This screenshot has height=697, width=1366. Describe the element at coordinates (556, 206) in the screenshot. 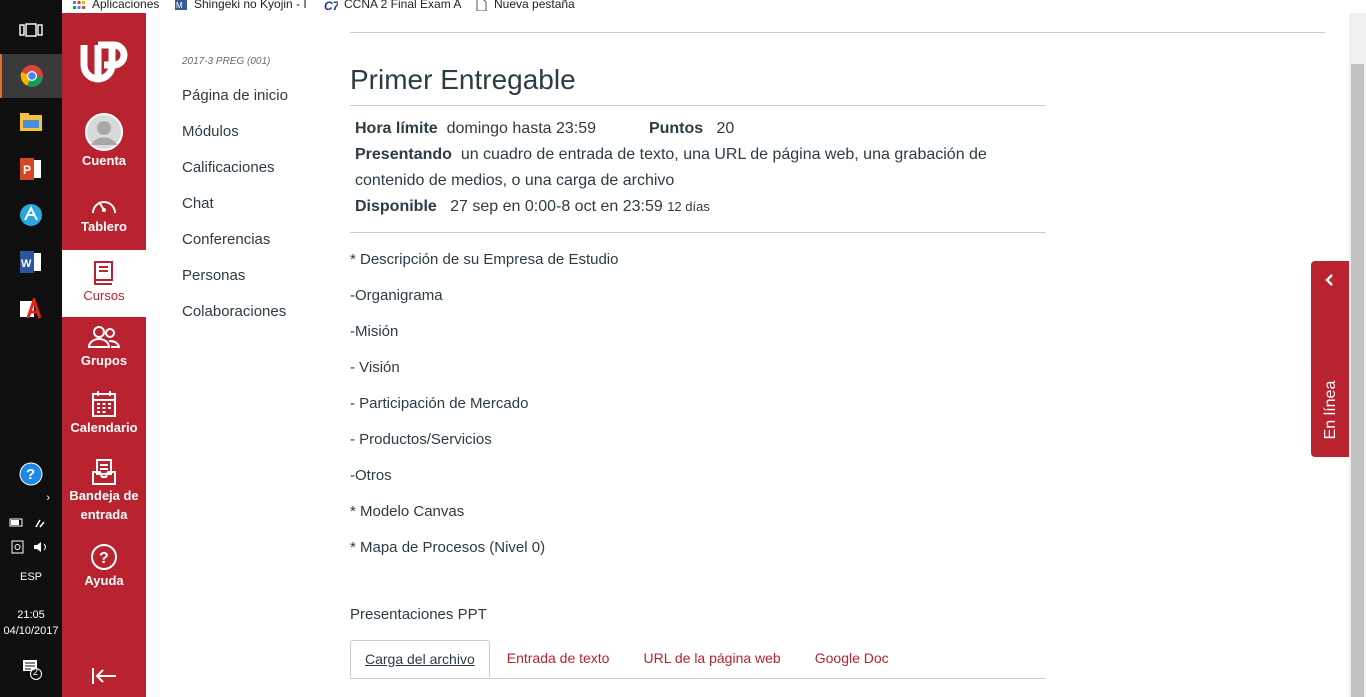

I see `available-value: 27 sep en 0:00-8 oct en 23:59` at that location.